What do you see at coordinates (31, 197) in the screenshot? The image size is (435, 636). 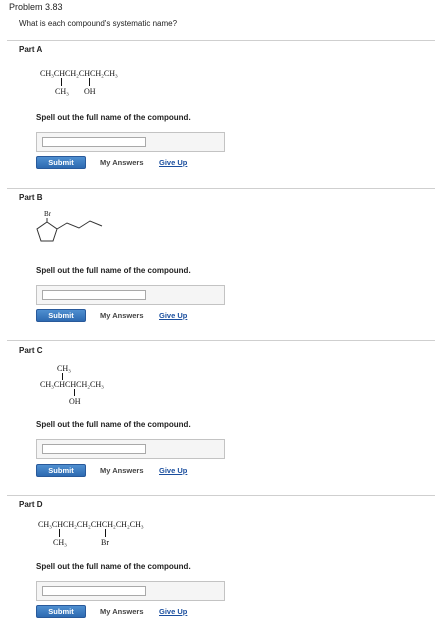 I see `part-b-title: Part B` at bounding box center [31, 197].